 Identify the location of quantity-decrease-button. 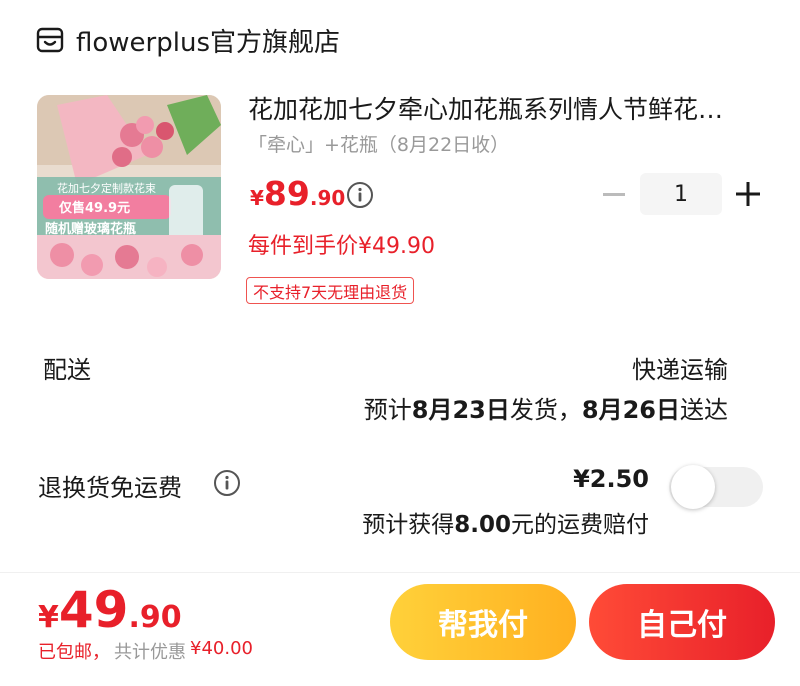
(614, 194).